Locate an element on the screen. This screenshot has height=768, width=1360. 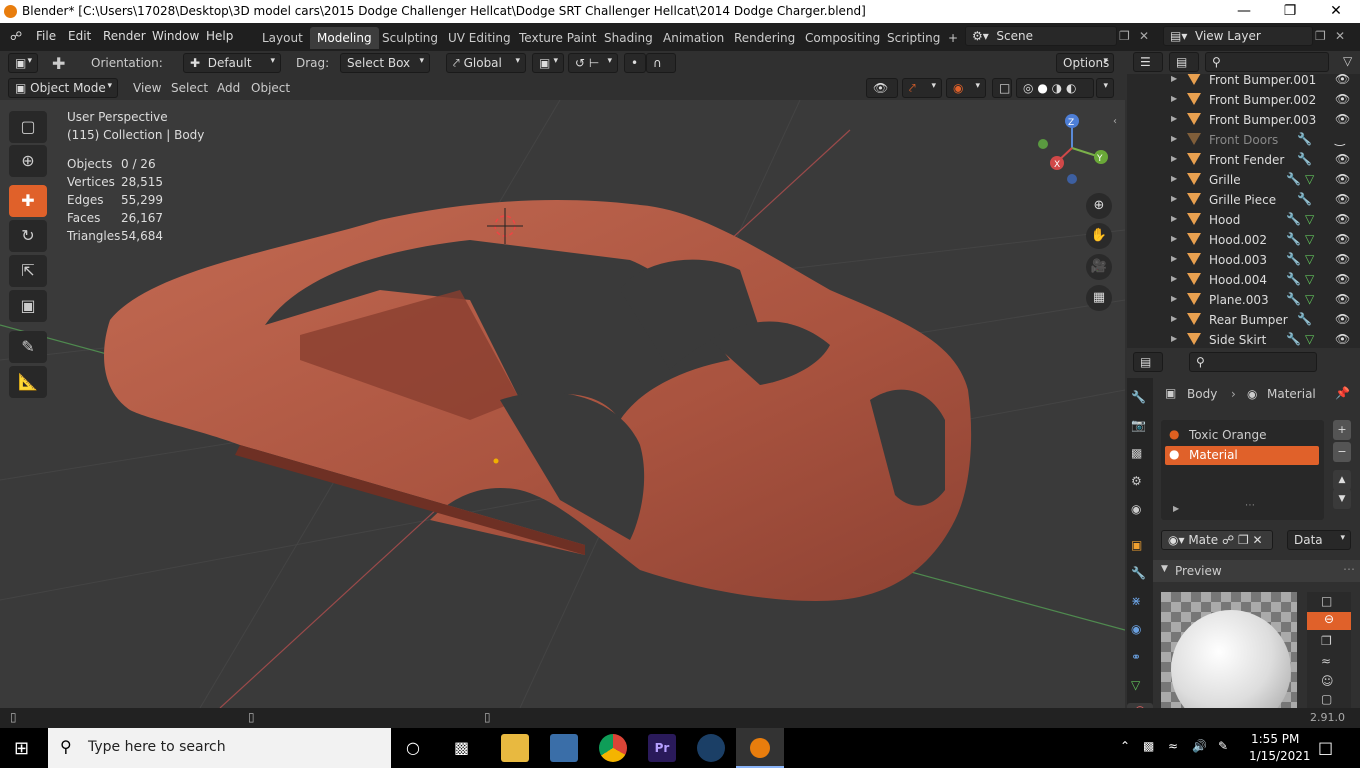
pin-icon: 📌 is located at coordinates (1342, 393).